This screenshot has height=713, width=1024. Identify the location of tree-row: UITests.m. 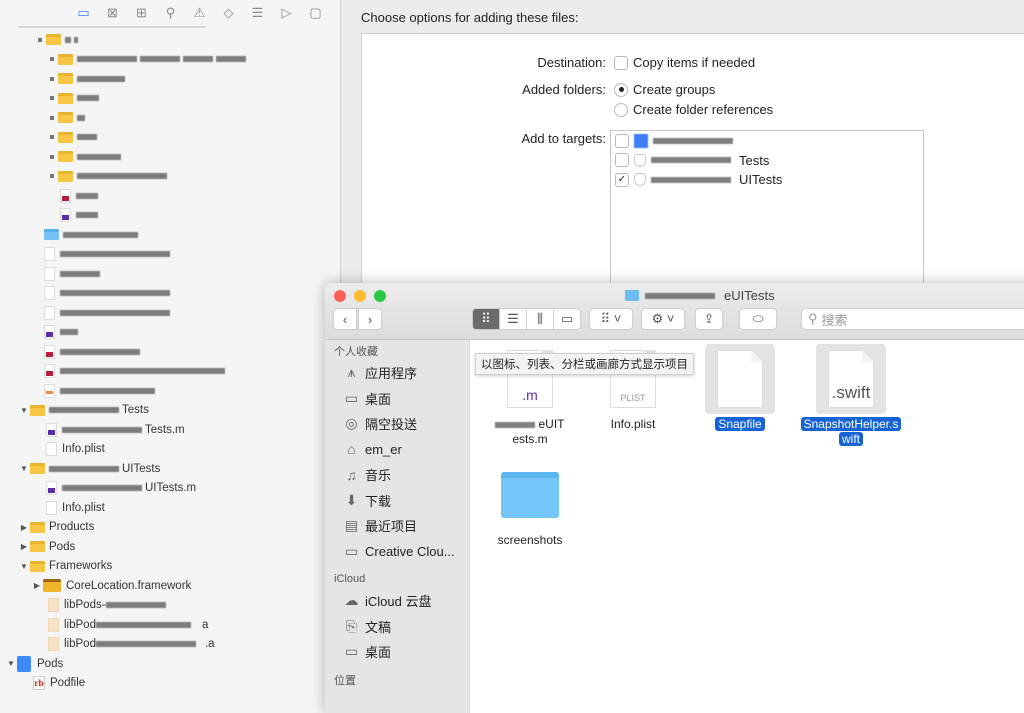
(170, 489).